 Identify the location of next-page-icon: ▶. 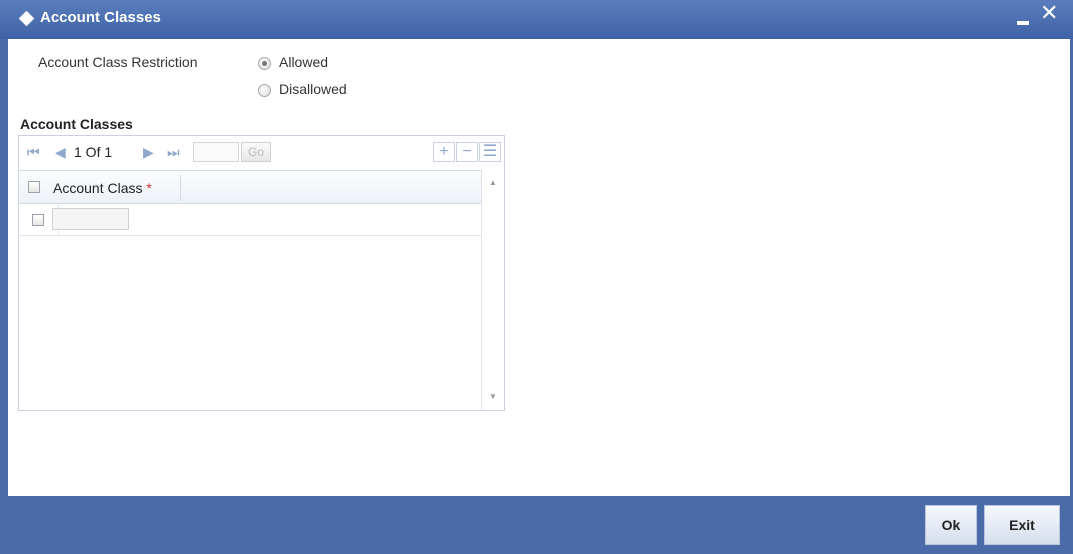
(148, 152).